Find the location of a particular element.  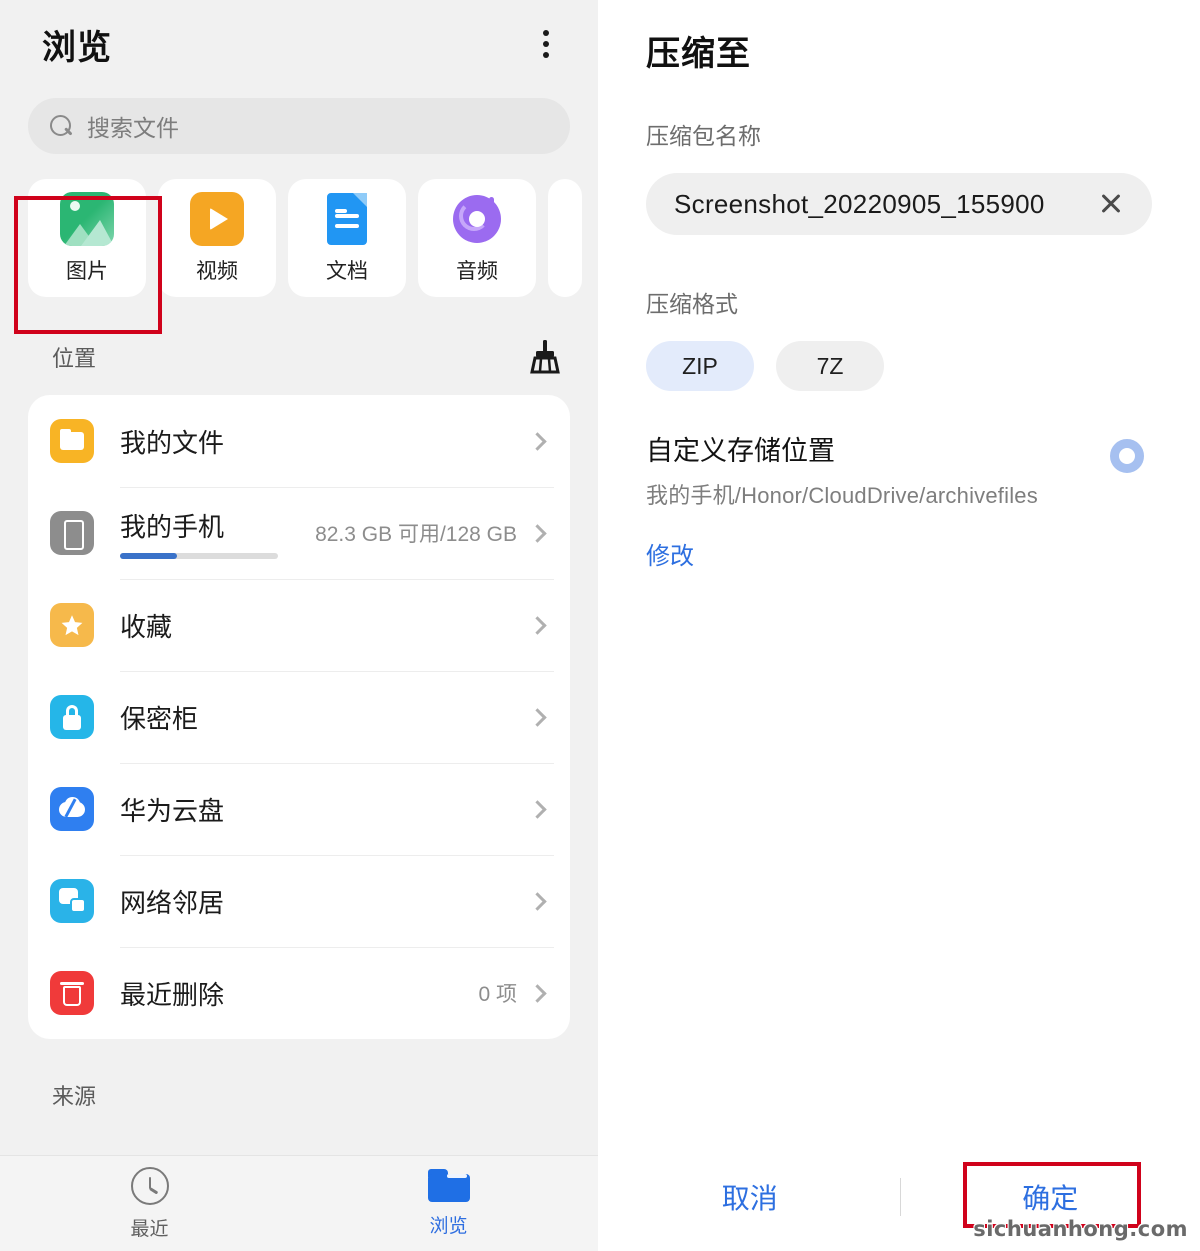

phone-icon is located at coordinates (72, 533).